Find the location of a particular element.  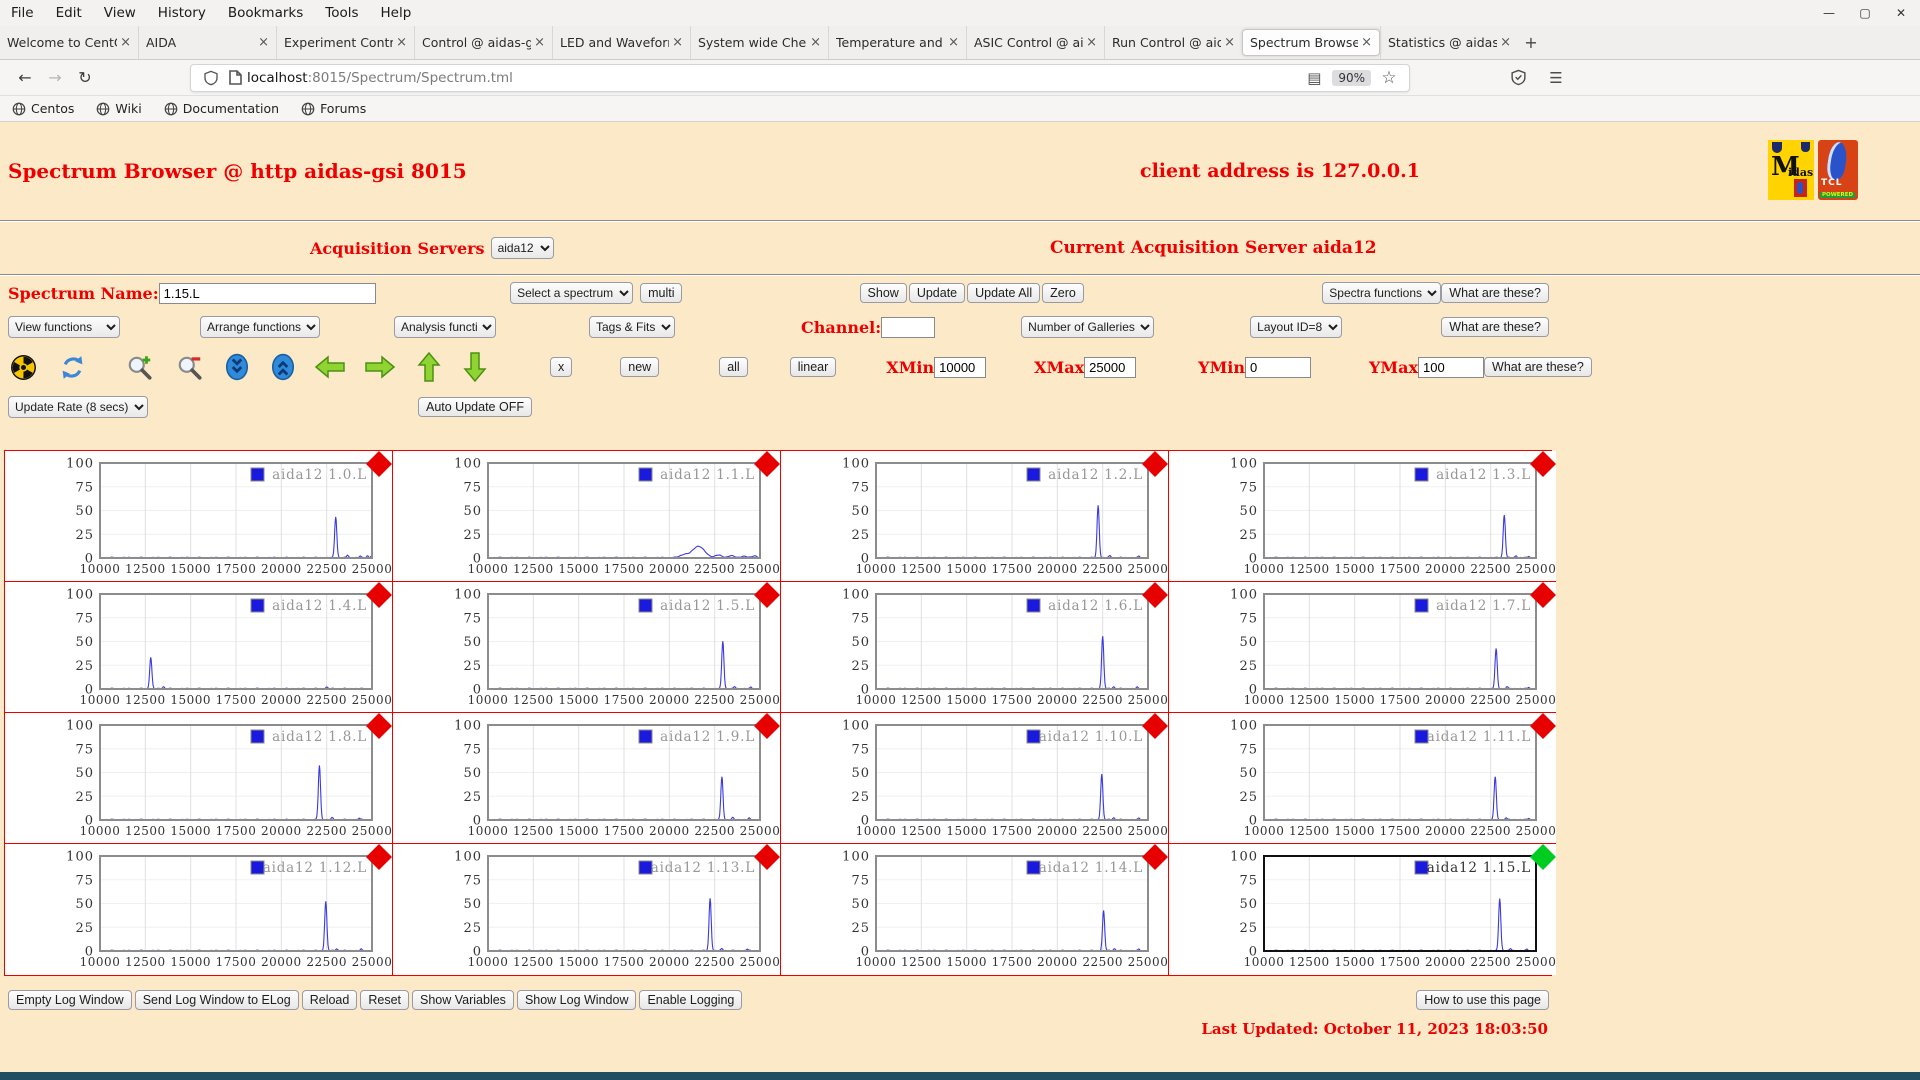

empty-log-window-button: Empty Log Window is located at coordinates (70, 1000).